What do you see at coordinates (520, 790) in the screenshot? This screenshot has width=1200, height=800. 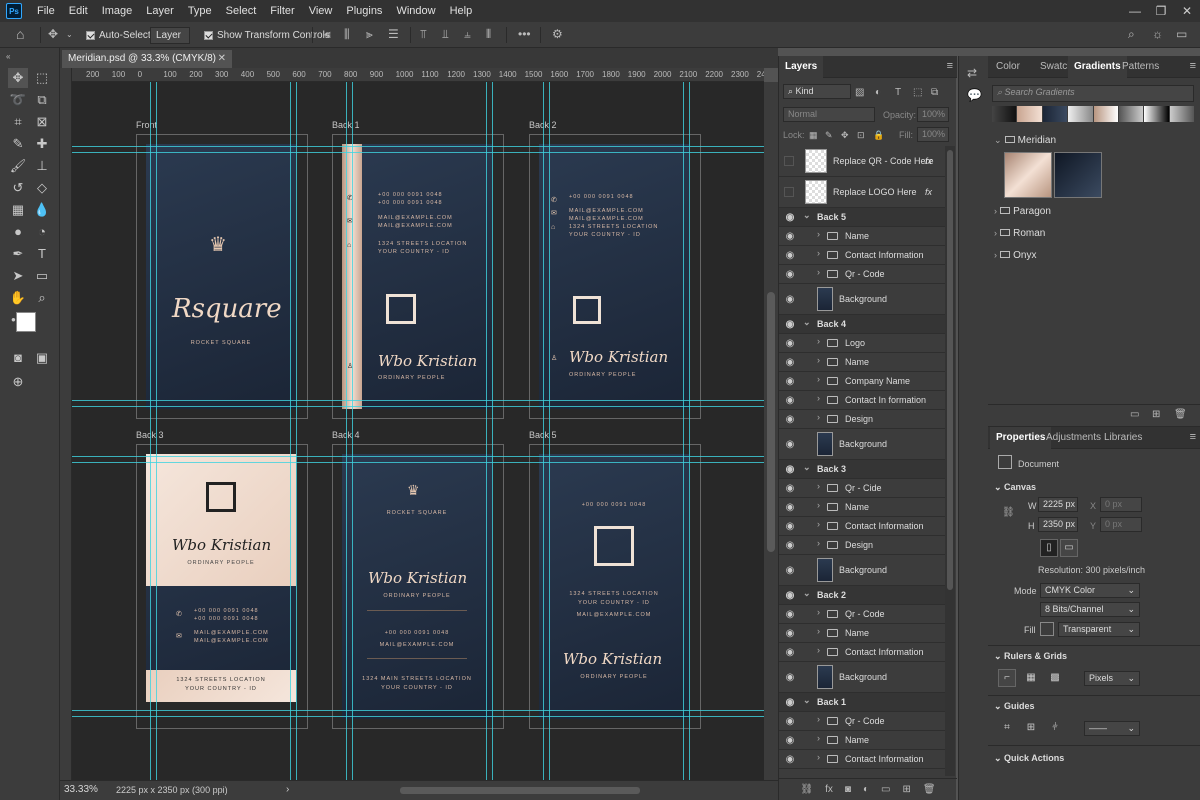 I see `horizontal-scroll-thumb` at bounding box center [520, 790].